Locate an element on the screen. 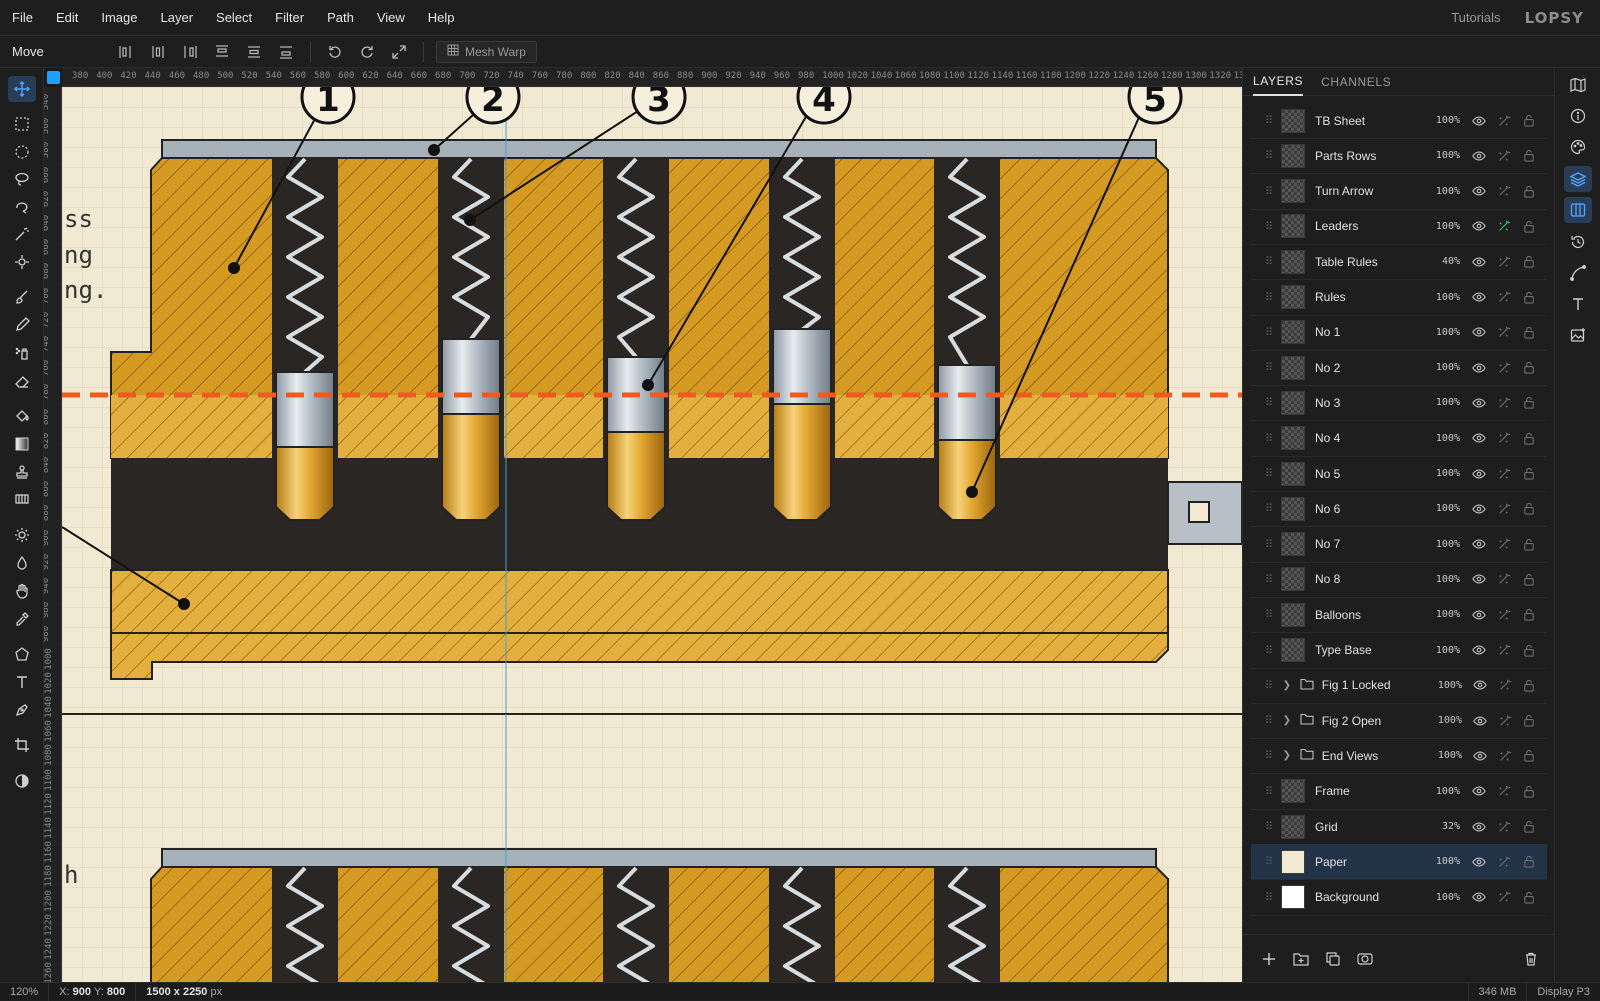 The image size is (1600, 1001). magnetic-lasso-icon is located at coordinates (22, 207).